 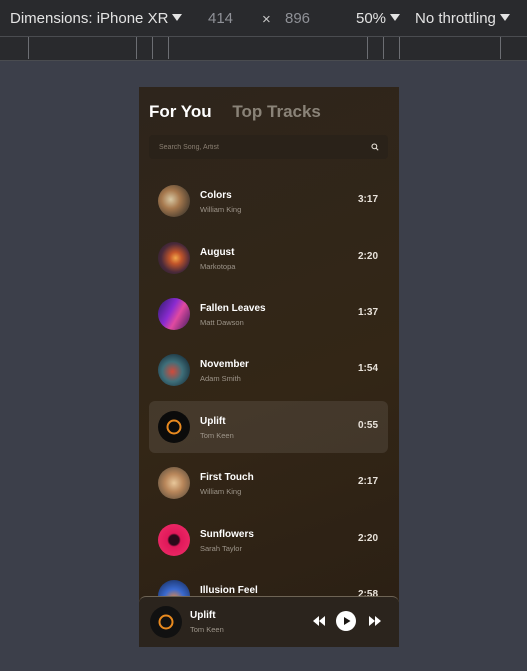 What do you see at coordinates (371, 18) in the screenshot?
I see `zoom-label: 50%` at bounding box center [371, 18].